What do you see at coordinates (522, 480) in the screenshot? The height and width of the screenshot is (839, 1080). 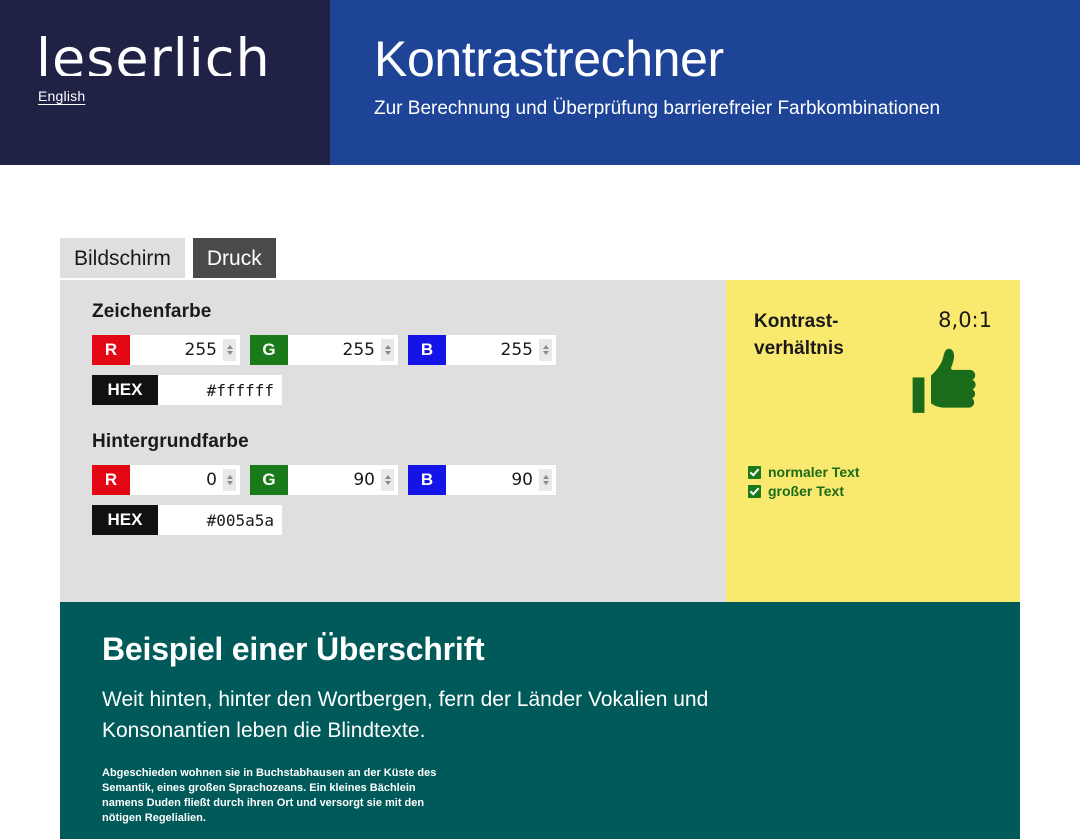 I see `background-b-value: 90` at bounding box center [522, 480].